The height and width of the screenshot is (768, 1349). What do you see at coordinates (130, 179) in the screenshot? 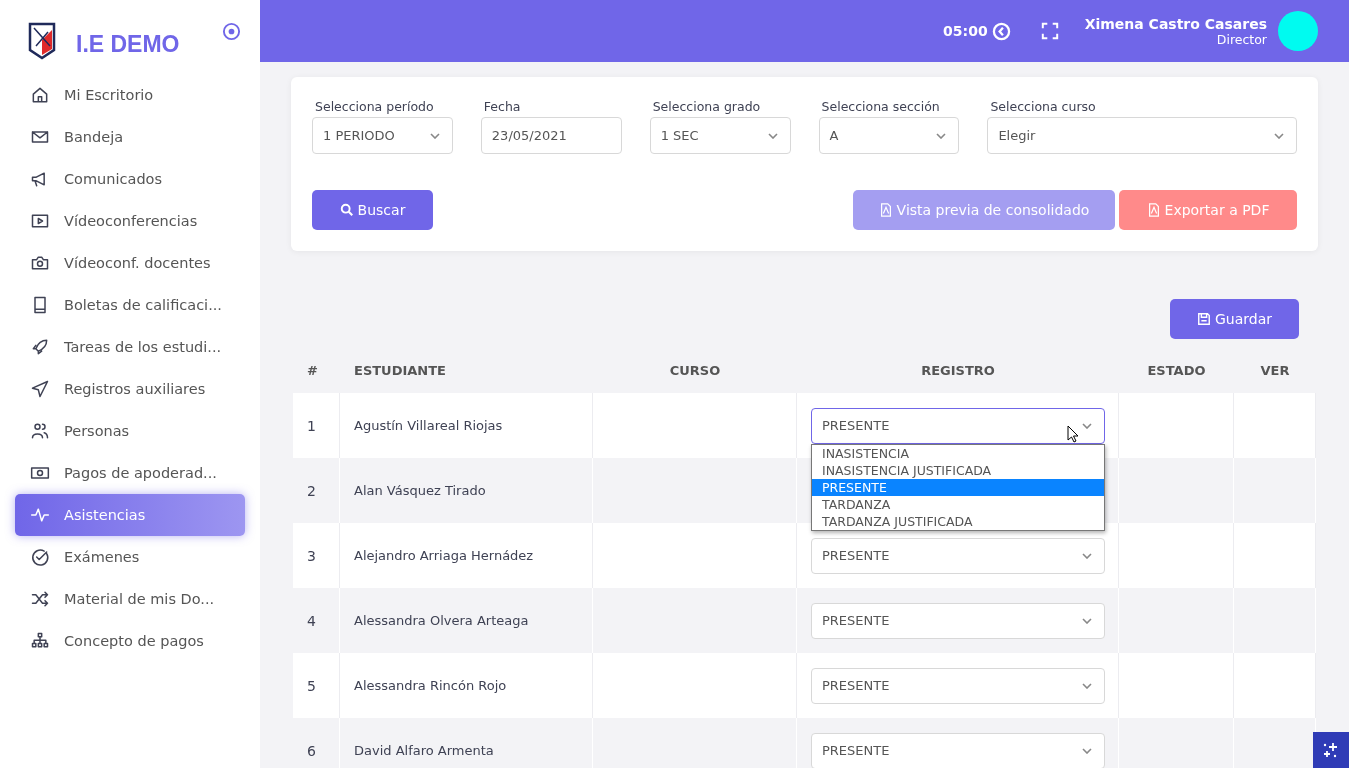
I see `sidebar-item: Comunicados` at bounding box center [130, 179].